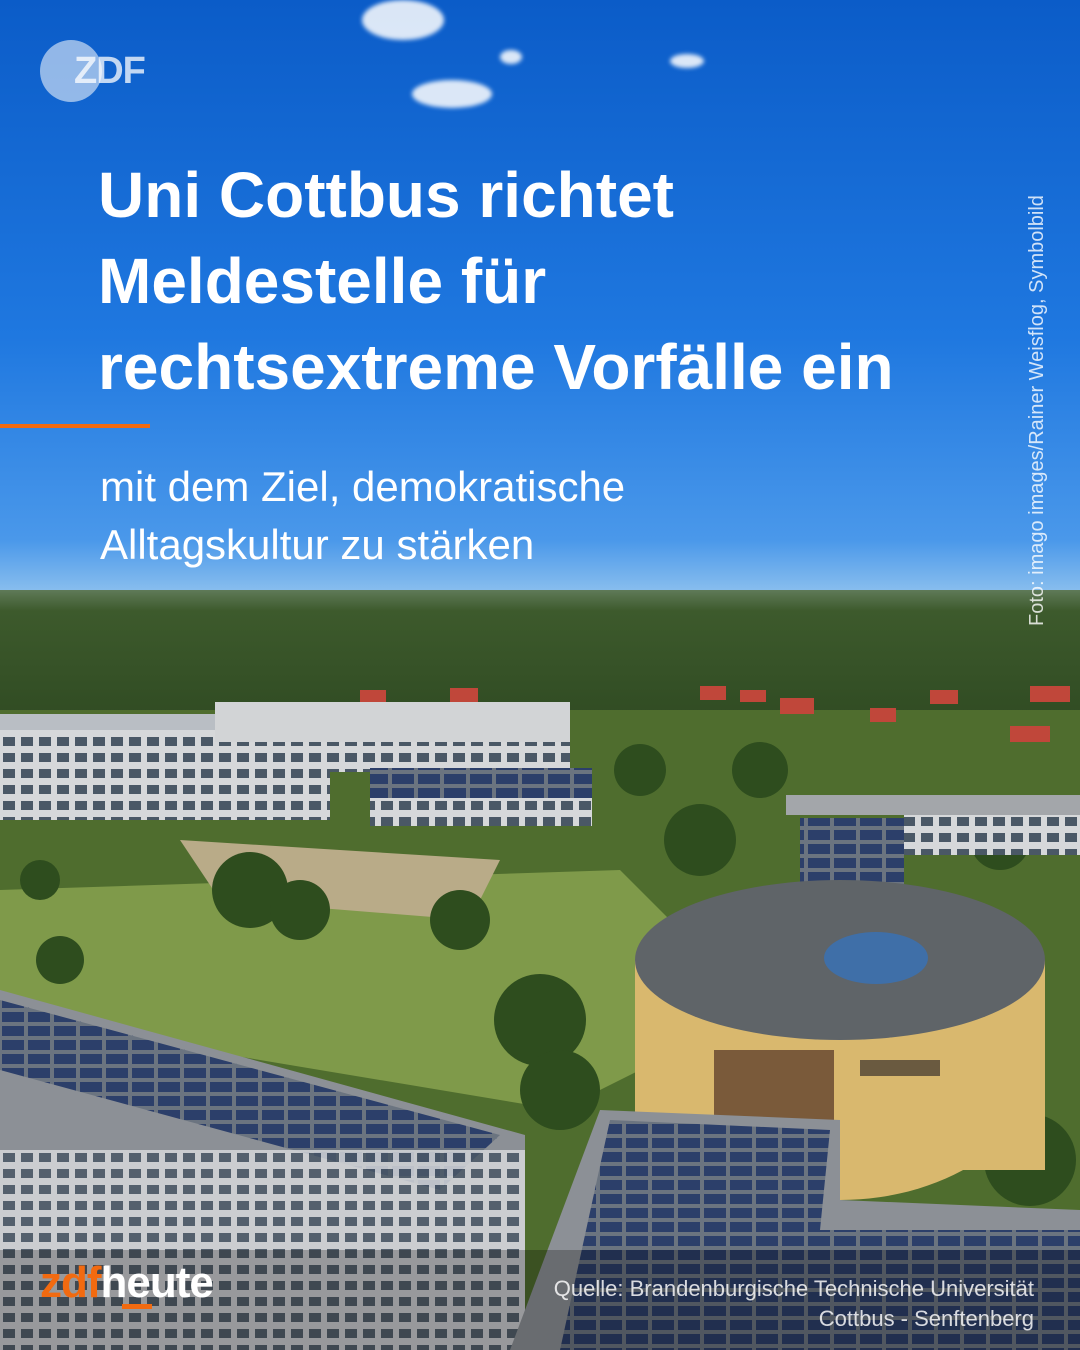 This screenshot has width=1080, height=1350. Describe the element at coordinates (363, 486) in the screenshot. I see `subline-line-1: mit dem Ziel, demokratische` at that location.